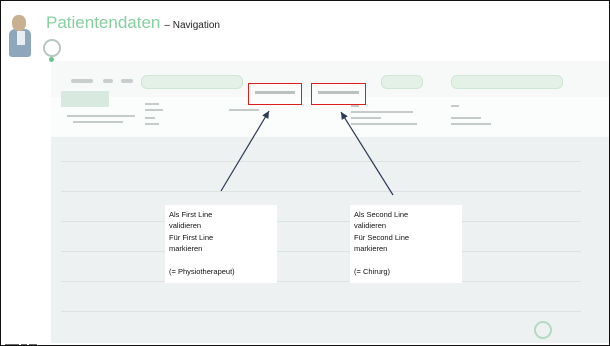  I want to click on callout-first-line-3: Für First Line, so click(191, 237).